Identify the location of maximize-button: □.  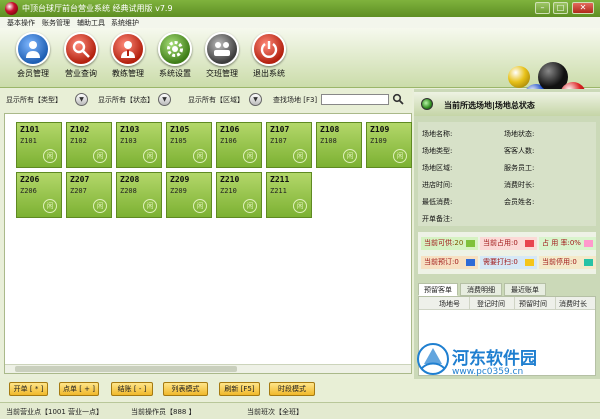
(560, 8).